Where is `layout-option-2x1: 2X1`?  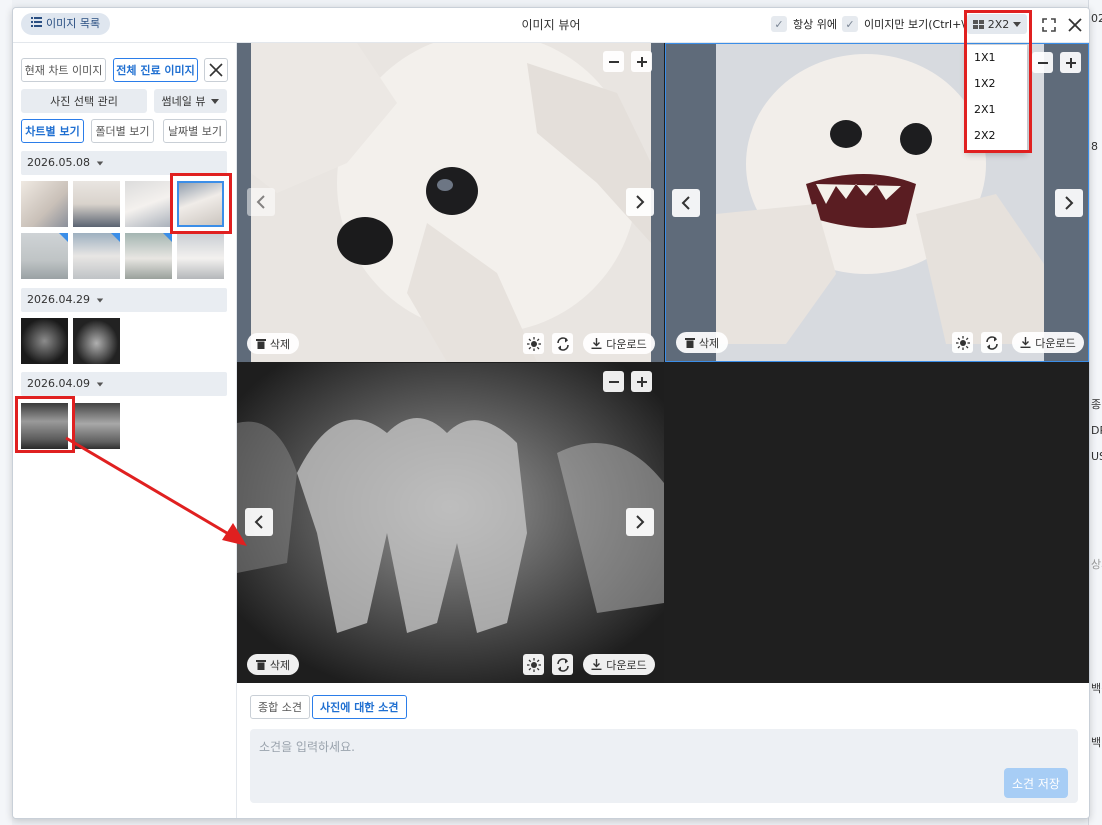 layout-option-2x1: 2X1 is located at coordinates (996, 110).